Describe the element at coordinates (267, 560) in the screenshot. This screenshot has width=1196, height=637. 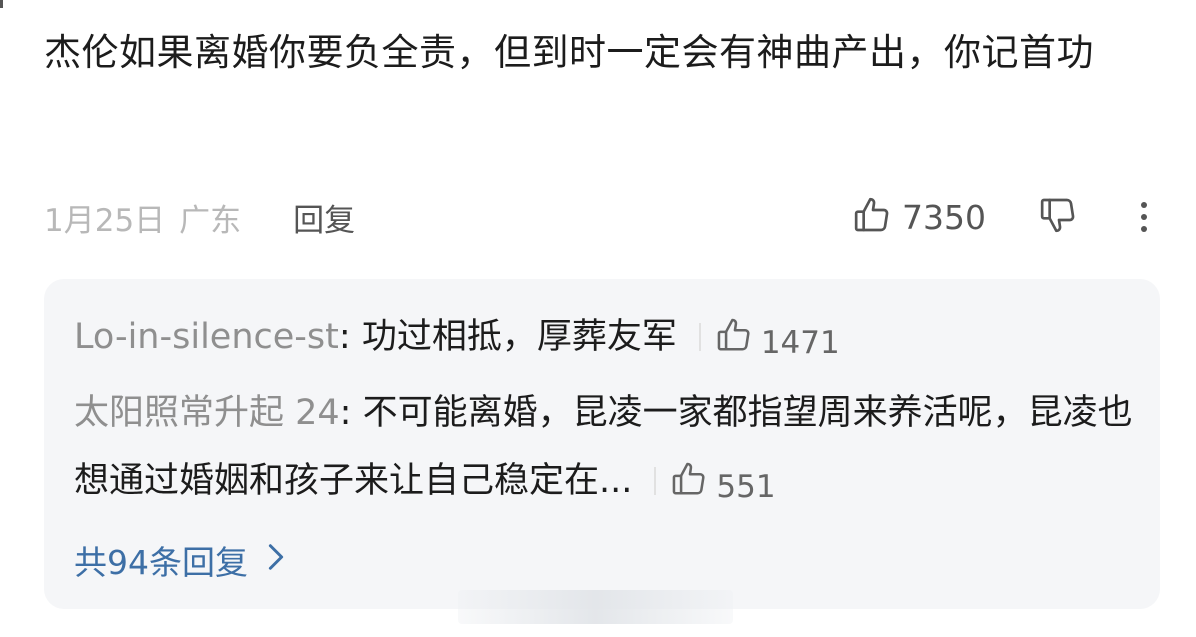
I see `chevron-right-icon` at that location.